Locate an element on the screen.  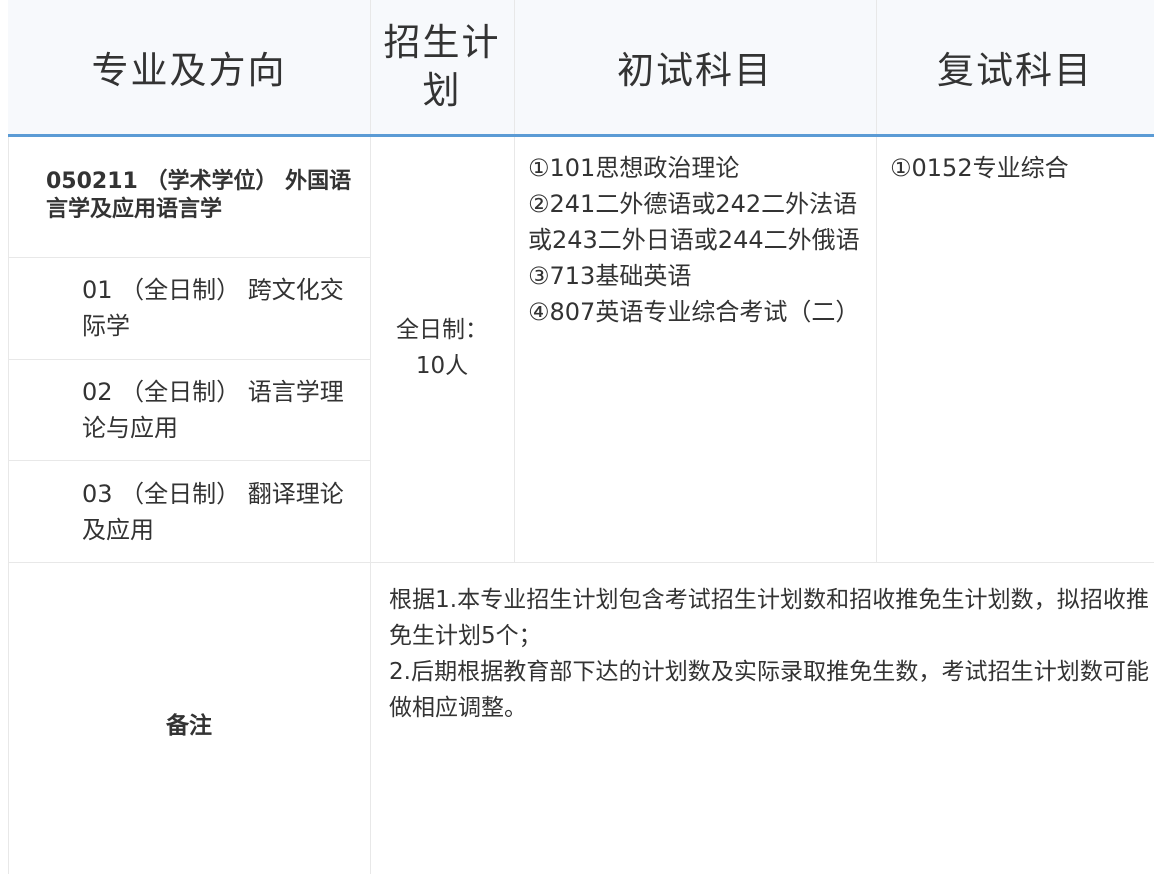
direction-item: 02 （全日制） 语言学理论与应用 is located at coordinates (213, 410).